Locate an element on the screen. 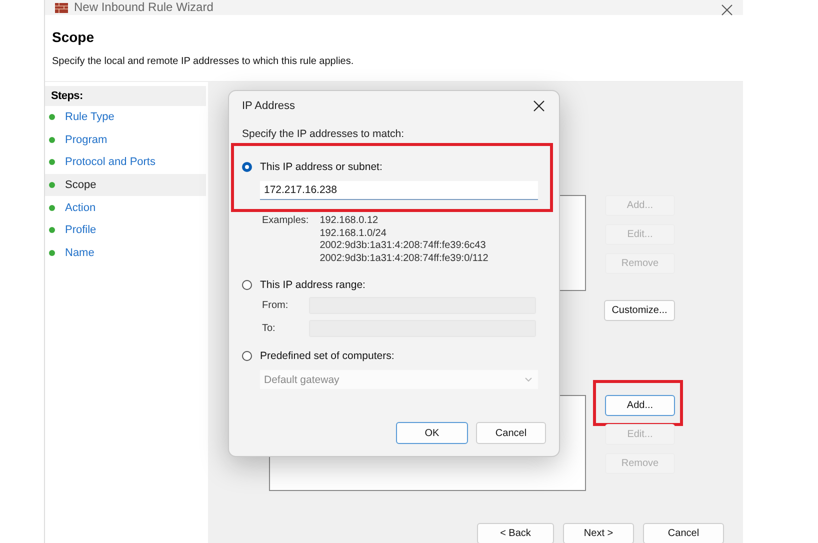 The height and width of the screenshot is (543, 818). from-label: From: is located at coordinates (276, 305).